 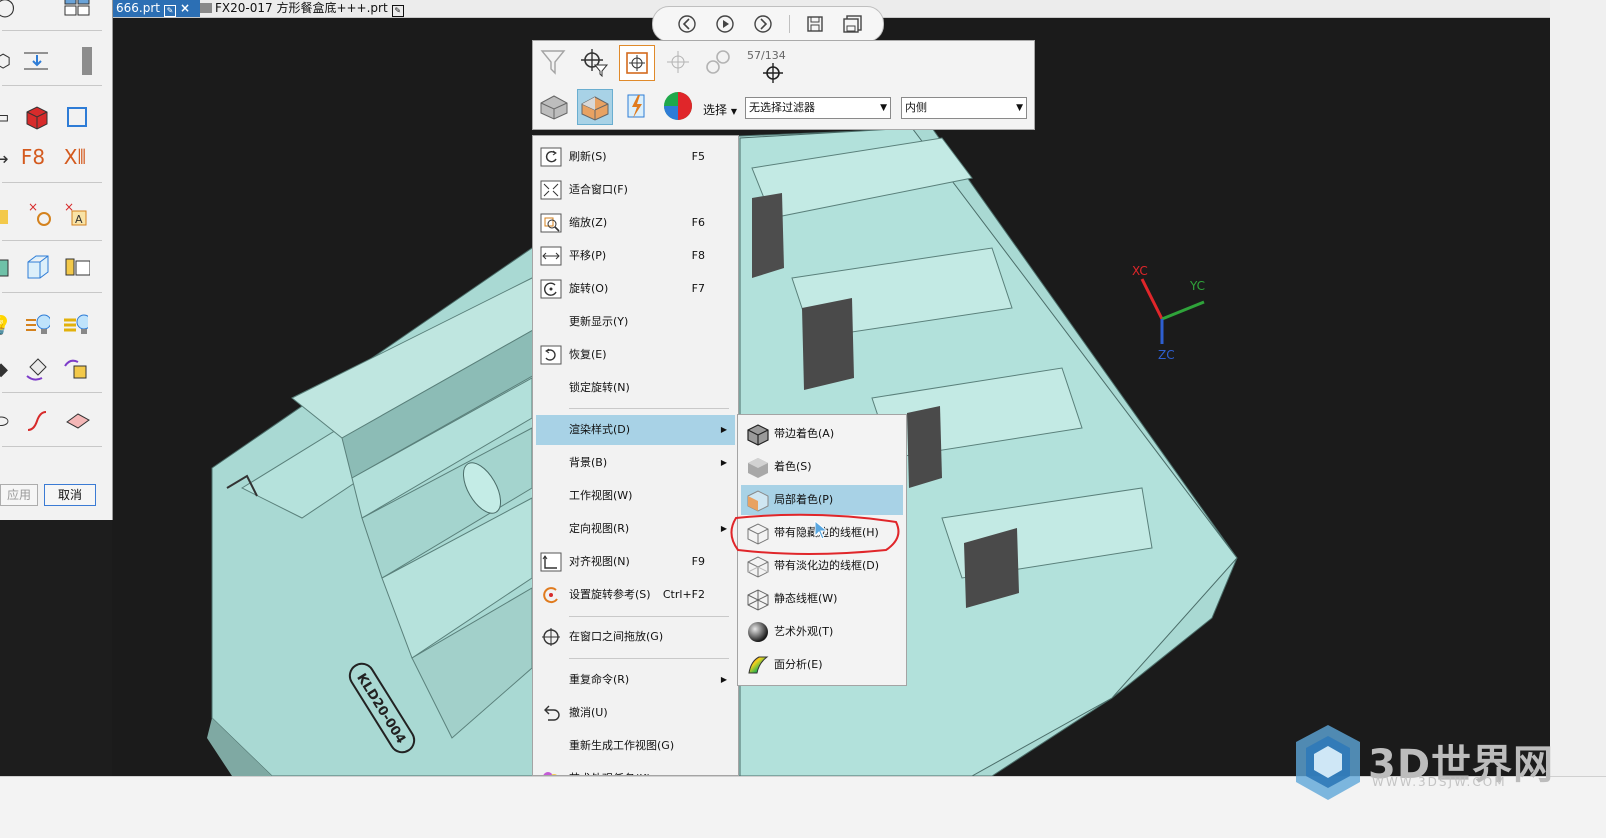 I want to click on menu-item-render-style: 渲染样式(D) ▶, so click(x=635, y=430).